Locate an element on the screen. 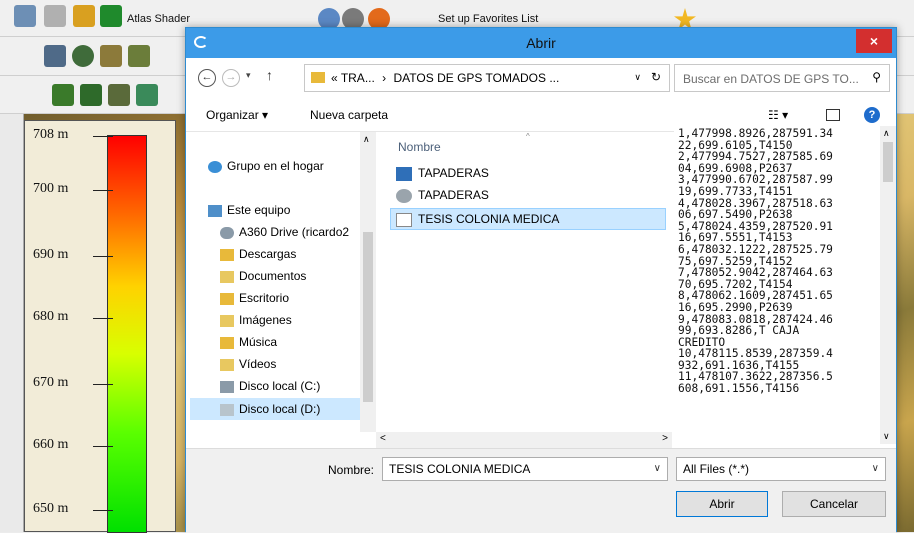 The height and width of the screenshot is (533, 914). nav-item-videos: Vídeos is located at coordinates (248, 364).